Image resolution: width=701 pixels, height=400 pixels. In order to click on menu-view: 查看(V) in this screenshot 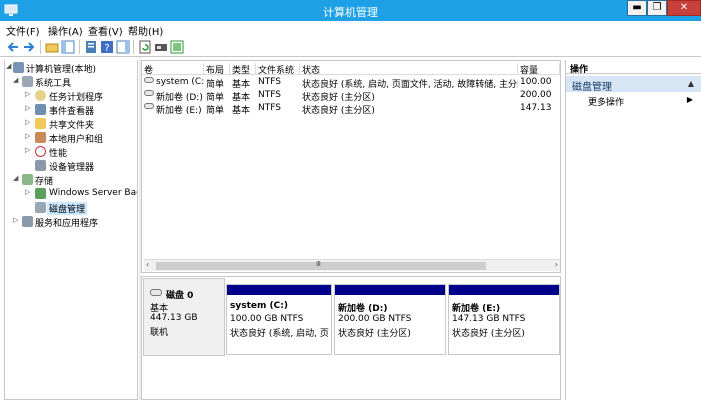, I will do `click(105, 30)`.